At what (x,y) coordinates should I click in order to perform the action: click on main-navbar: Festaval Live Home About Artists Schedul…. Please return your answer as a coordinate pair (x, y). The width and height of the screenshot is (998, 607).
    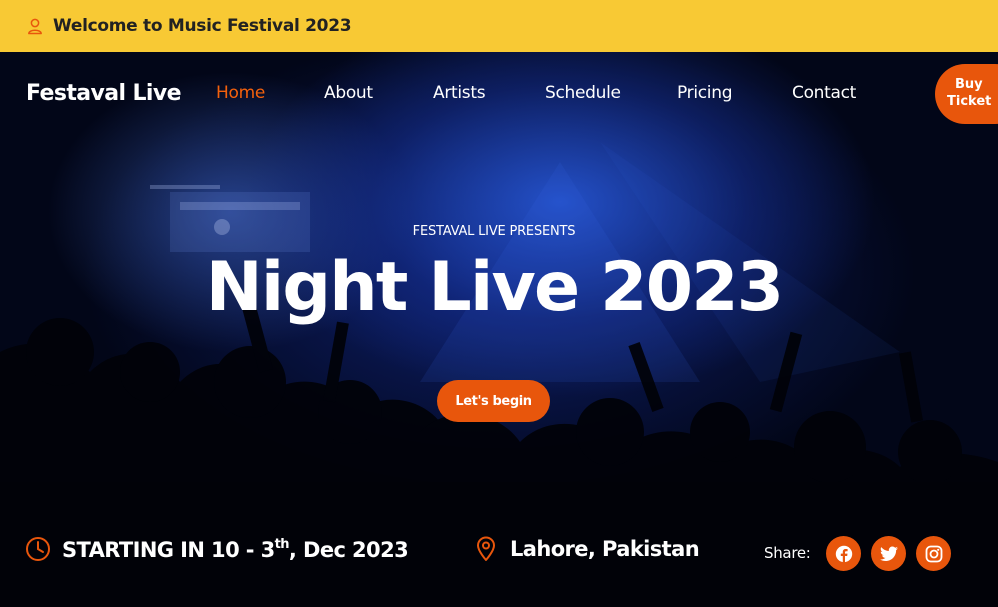
    Looking at the image, I should click on (499, 94).